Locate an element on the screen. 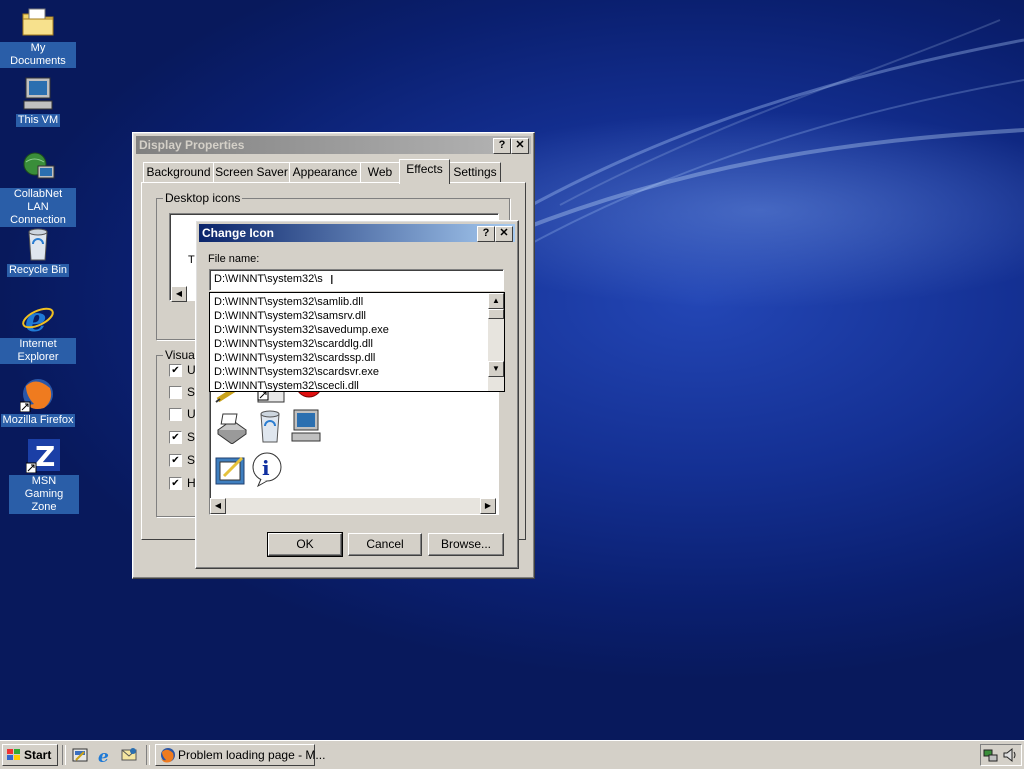  desktop-icon-recycle-bin: Recycle Bin is located at coordinates (38, 251).